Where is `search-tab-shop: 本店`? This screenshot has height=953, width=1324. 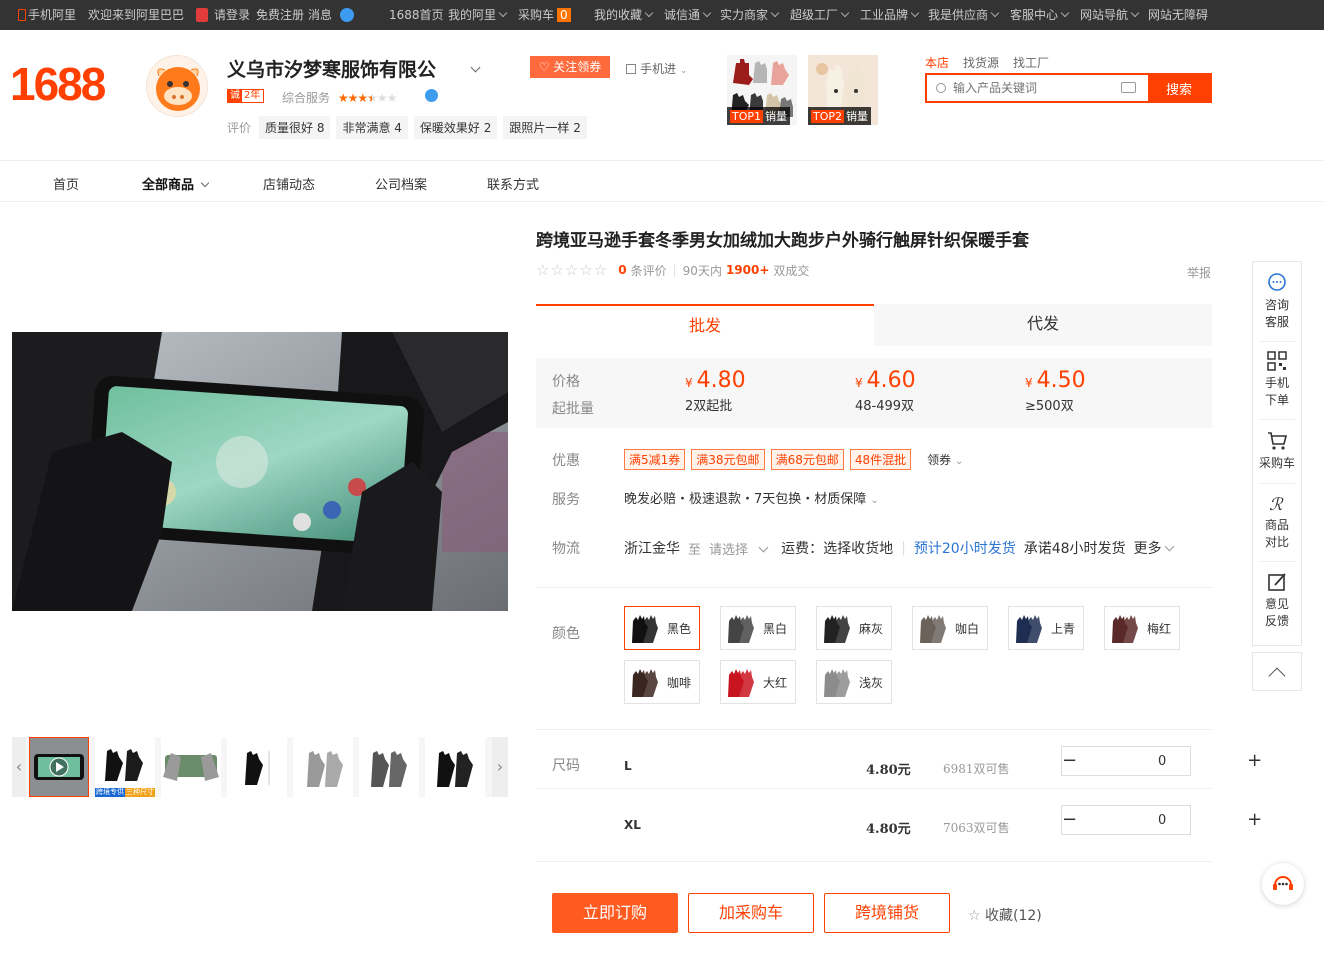
search-tab-shop: 本店 is located at coordinates (937, 62).